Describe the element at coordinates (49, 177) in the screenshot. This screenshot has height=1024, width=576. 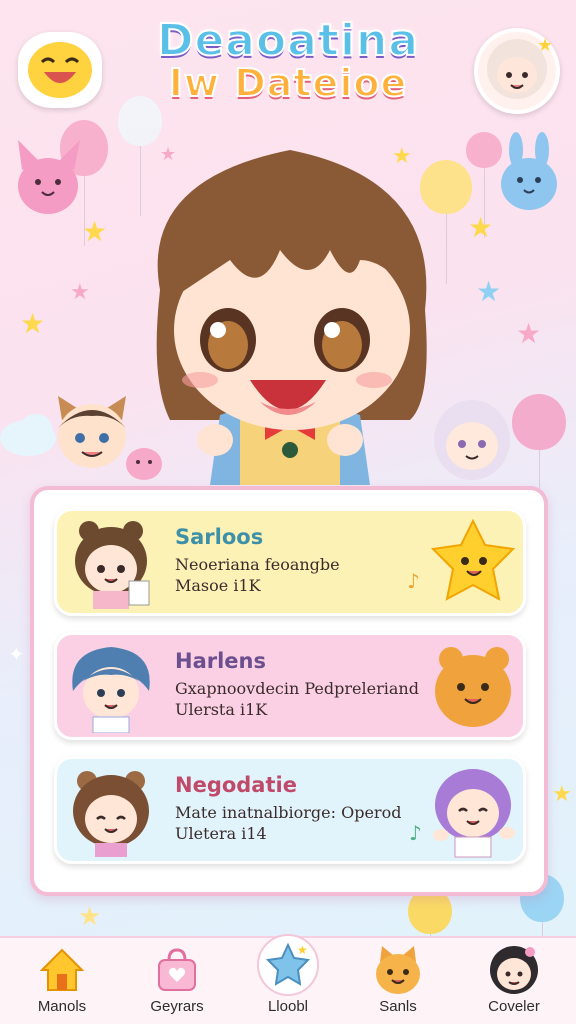
I see `pink-bunny-icon` at that location.